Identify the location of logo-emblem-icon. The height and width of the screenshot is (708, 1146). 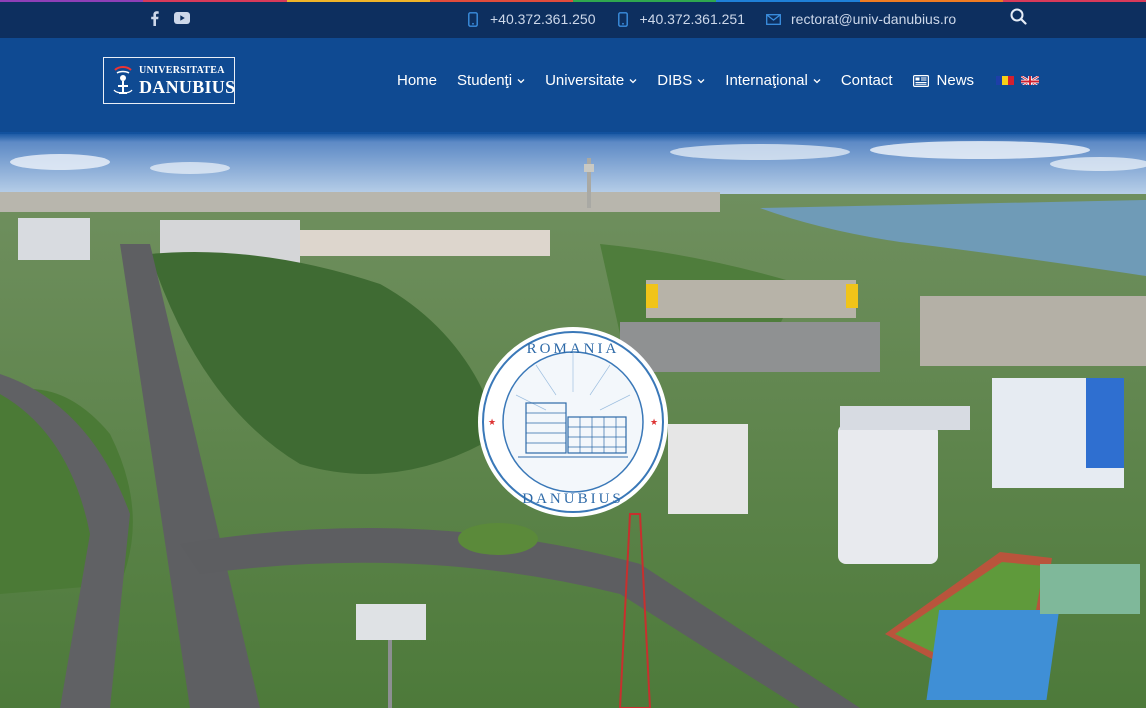
(123, 81).